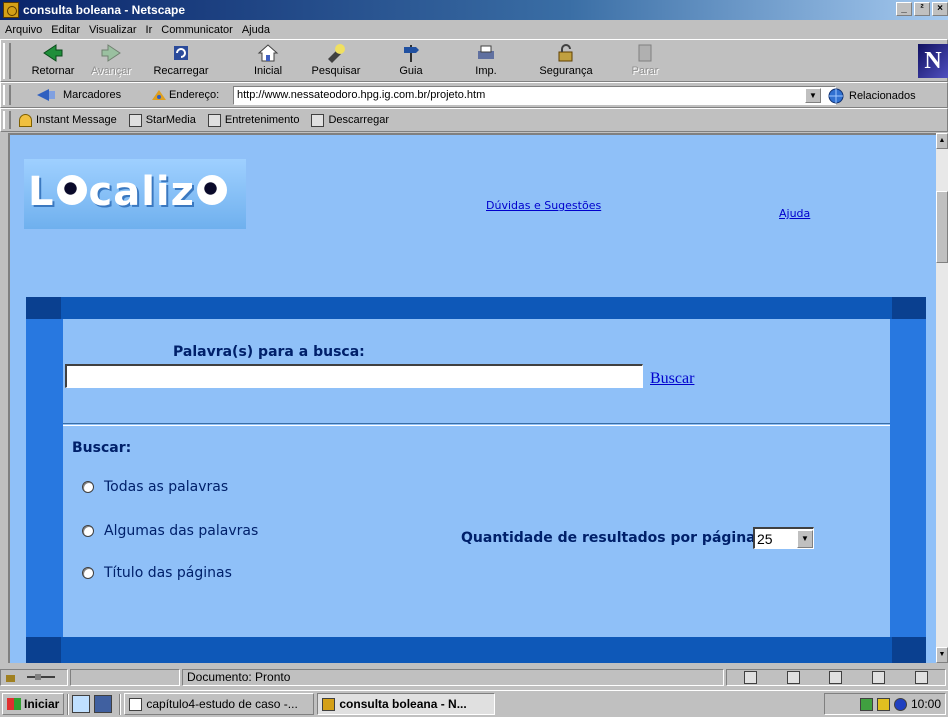 The width and height of the screenshot is (948, 717). Describe the element at coordinates (611, 538) in the screenshot. I see `results-per-page-label: Quantidade de resultados por página:` at that location.